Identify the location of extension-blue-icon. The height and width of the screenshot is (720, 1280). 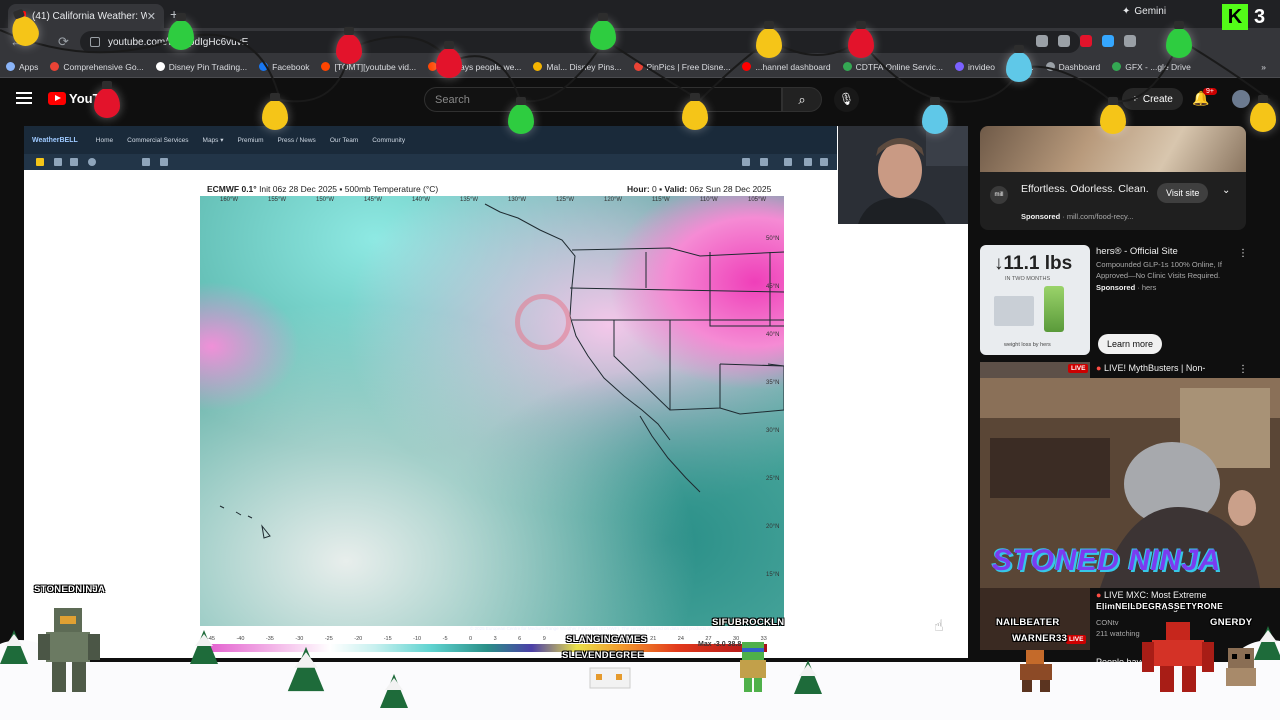
(1108, 41).